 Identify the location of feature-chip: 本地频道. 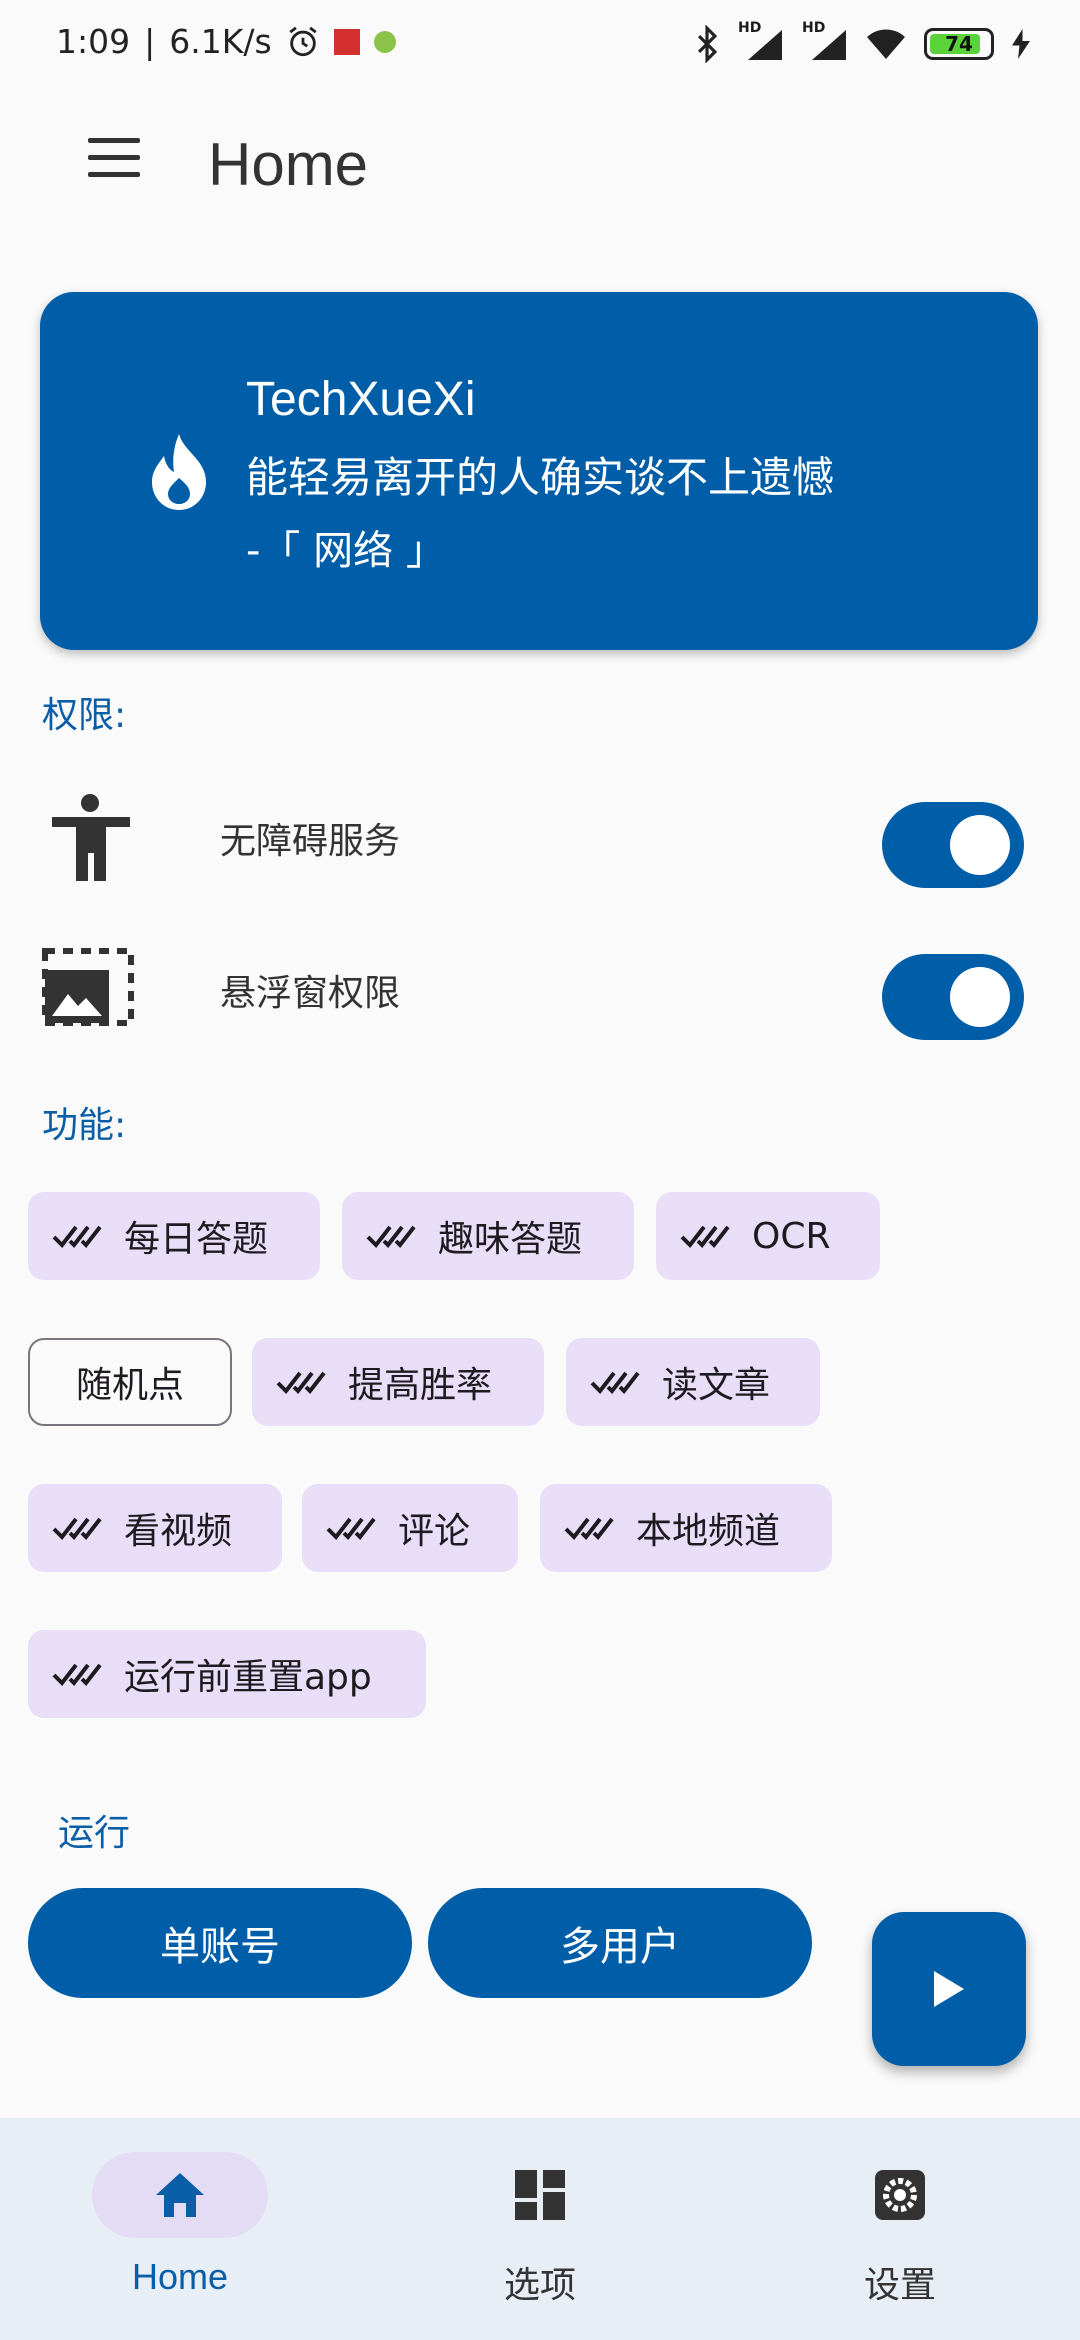
(686, 1528).